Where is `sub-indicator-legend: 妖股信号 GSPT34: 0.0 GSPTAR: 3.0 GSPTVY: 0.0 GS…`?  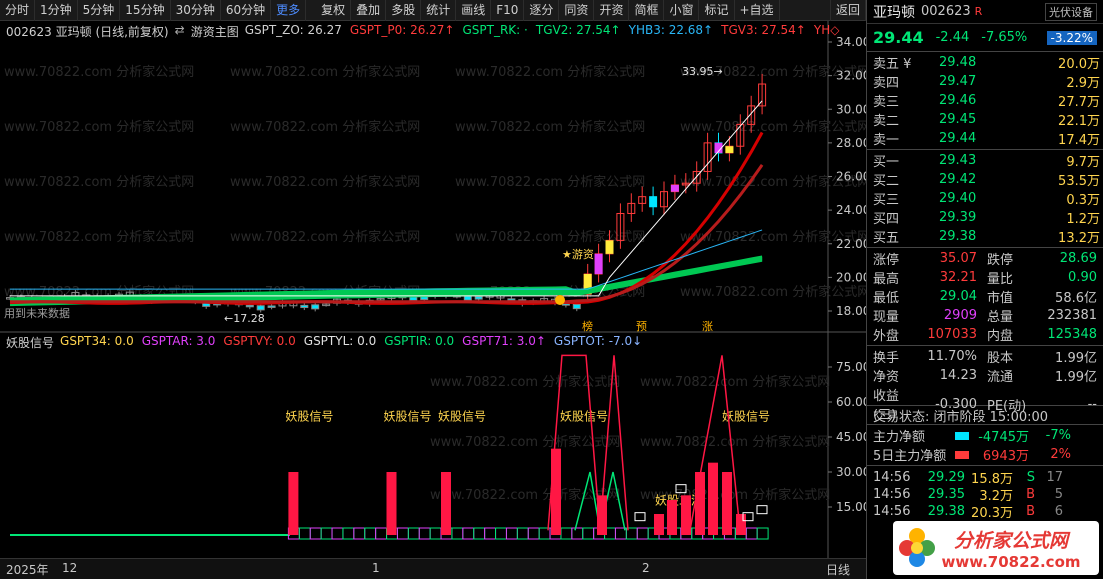
sub-indicator-legend: 妖股信号 GSPT34: 0.0 GSPTAR: 3.0 GSPTVY: 0.0 GS… is located at coordinates (324, 342).